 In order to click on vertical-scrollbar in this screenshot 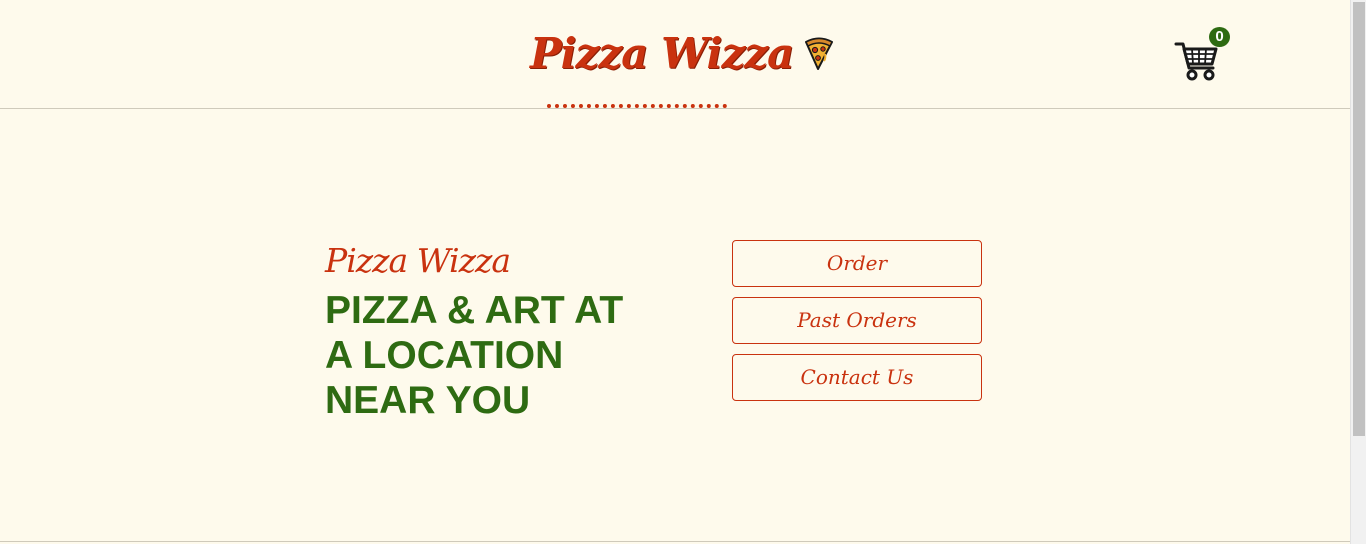, I will do `click(1358, 272)`.